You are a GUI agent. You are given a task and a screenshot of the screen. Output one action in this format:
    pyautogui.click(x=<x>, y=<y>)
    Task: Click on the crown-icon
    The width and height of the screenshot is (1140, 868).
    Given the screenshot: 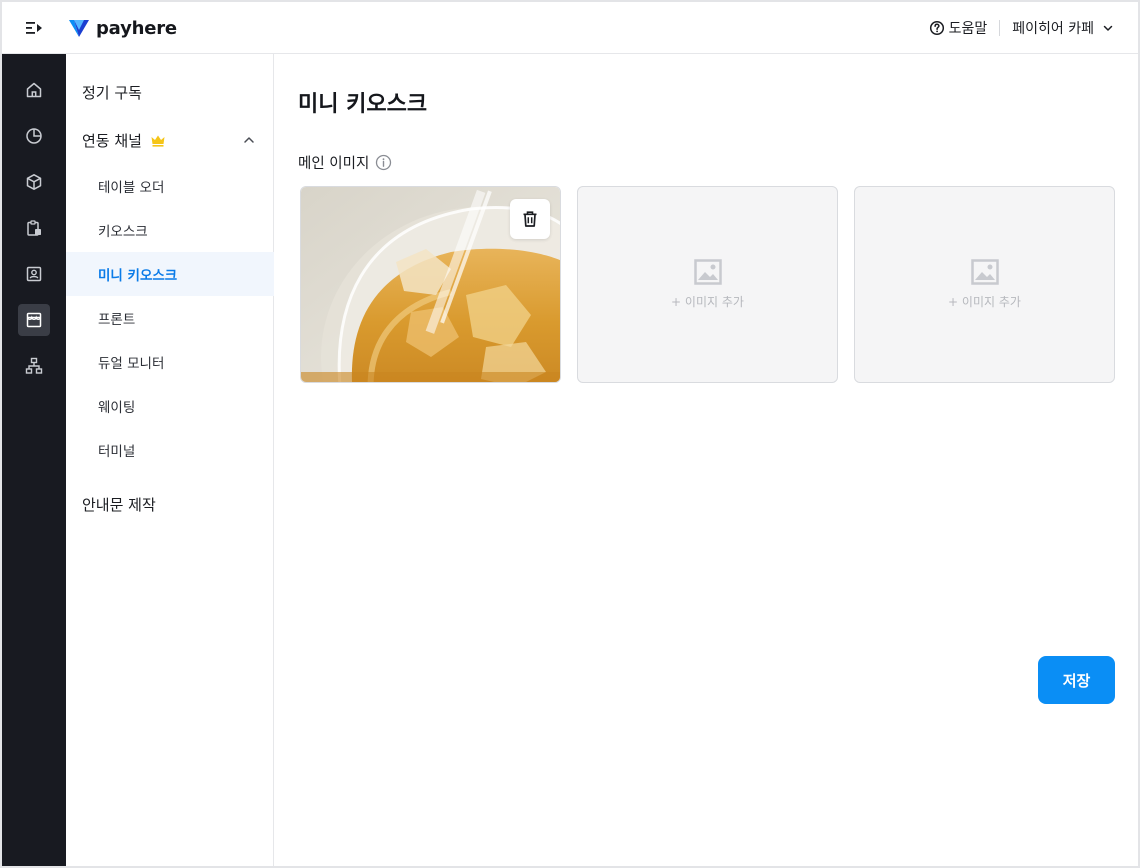 What is the action you would take?
    pyautogui.click(x=158, y=140)
    